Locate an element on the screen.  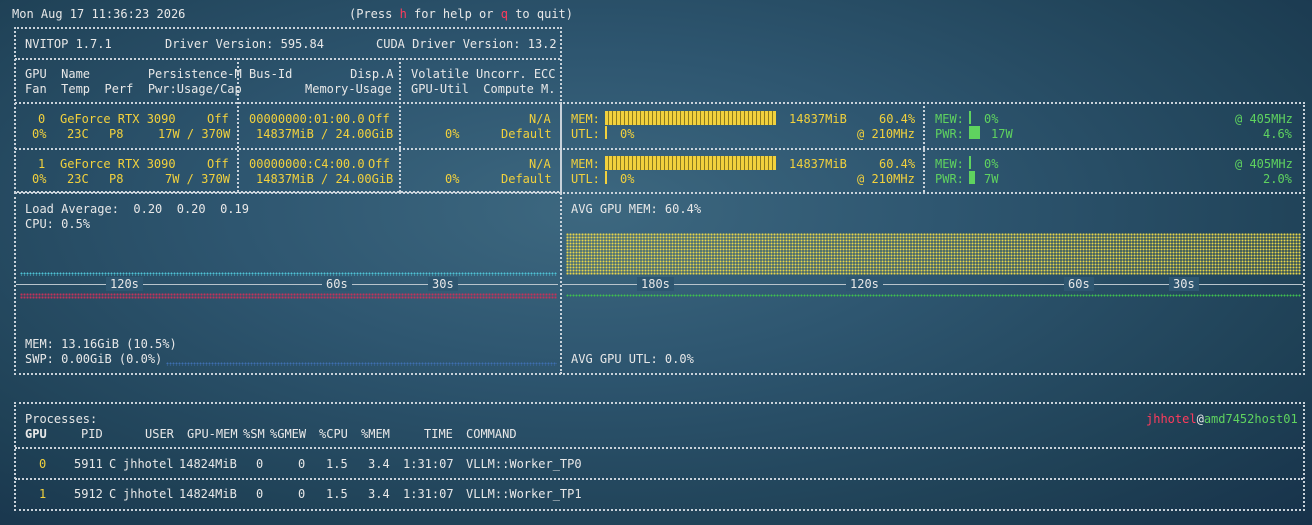
header-col3-row2: GPU-Util Compute M. is located at coordinates (483, 89).